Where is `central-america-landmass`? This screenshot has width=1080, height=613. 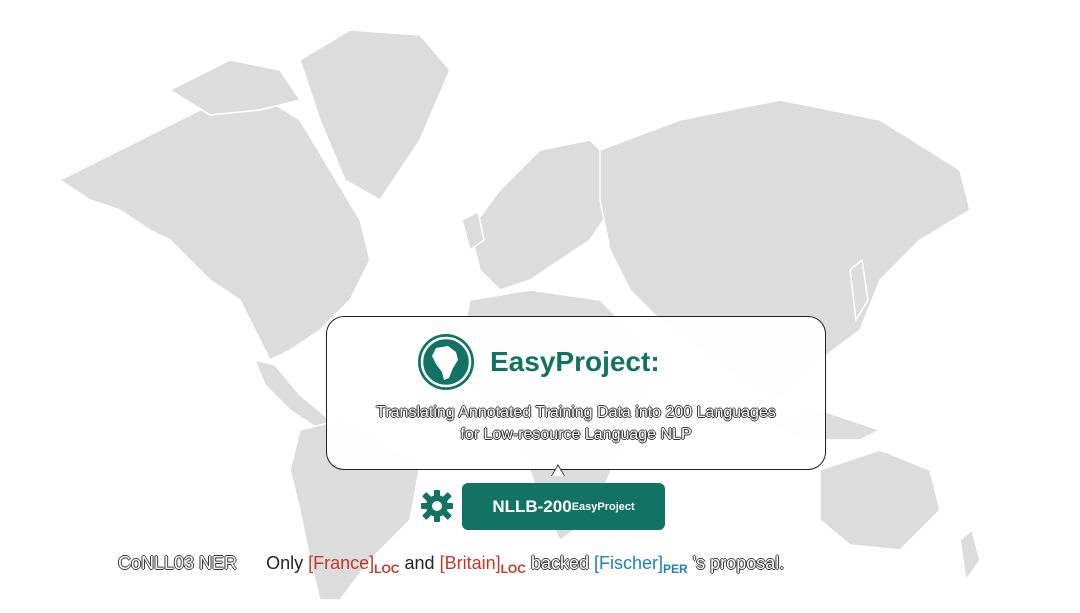 central-america-landmass is located at coordinates (292, 394).